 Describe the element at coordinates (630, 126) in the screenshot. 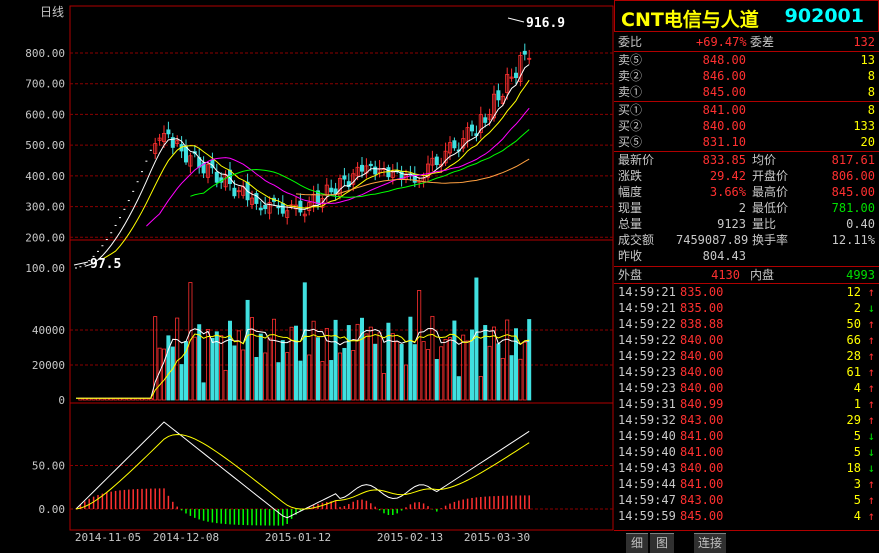

I see `bid-label: 买②` at that location.